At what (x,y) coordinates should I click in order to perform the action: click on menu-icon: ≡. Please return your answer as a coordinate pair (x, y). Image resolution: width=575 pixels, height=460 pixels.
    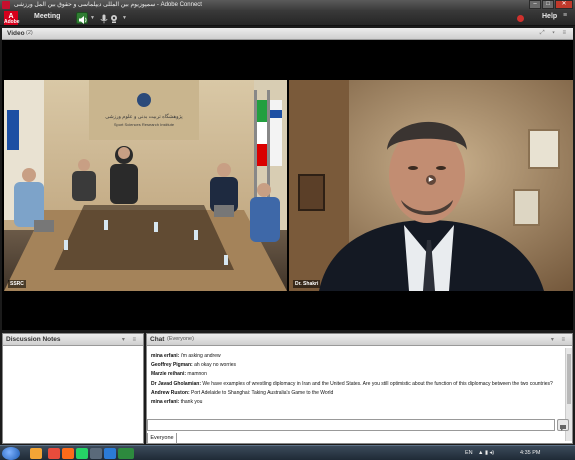
    Looking at the image, I should click on (565, 15).